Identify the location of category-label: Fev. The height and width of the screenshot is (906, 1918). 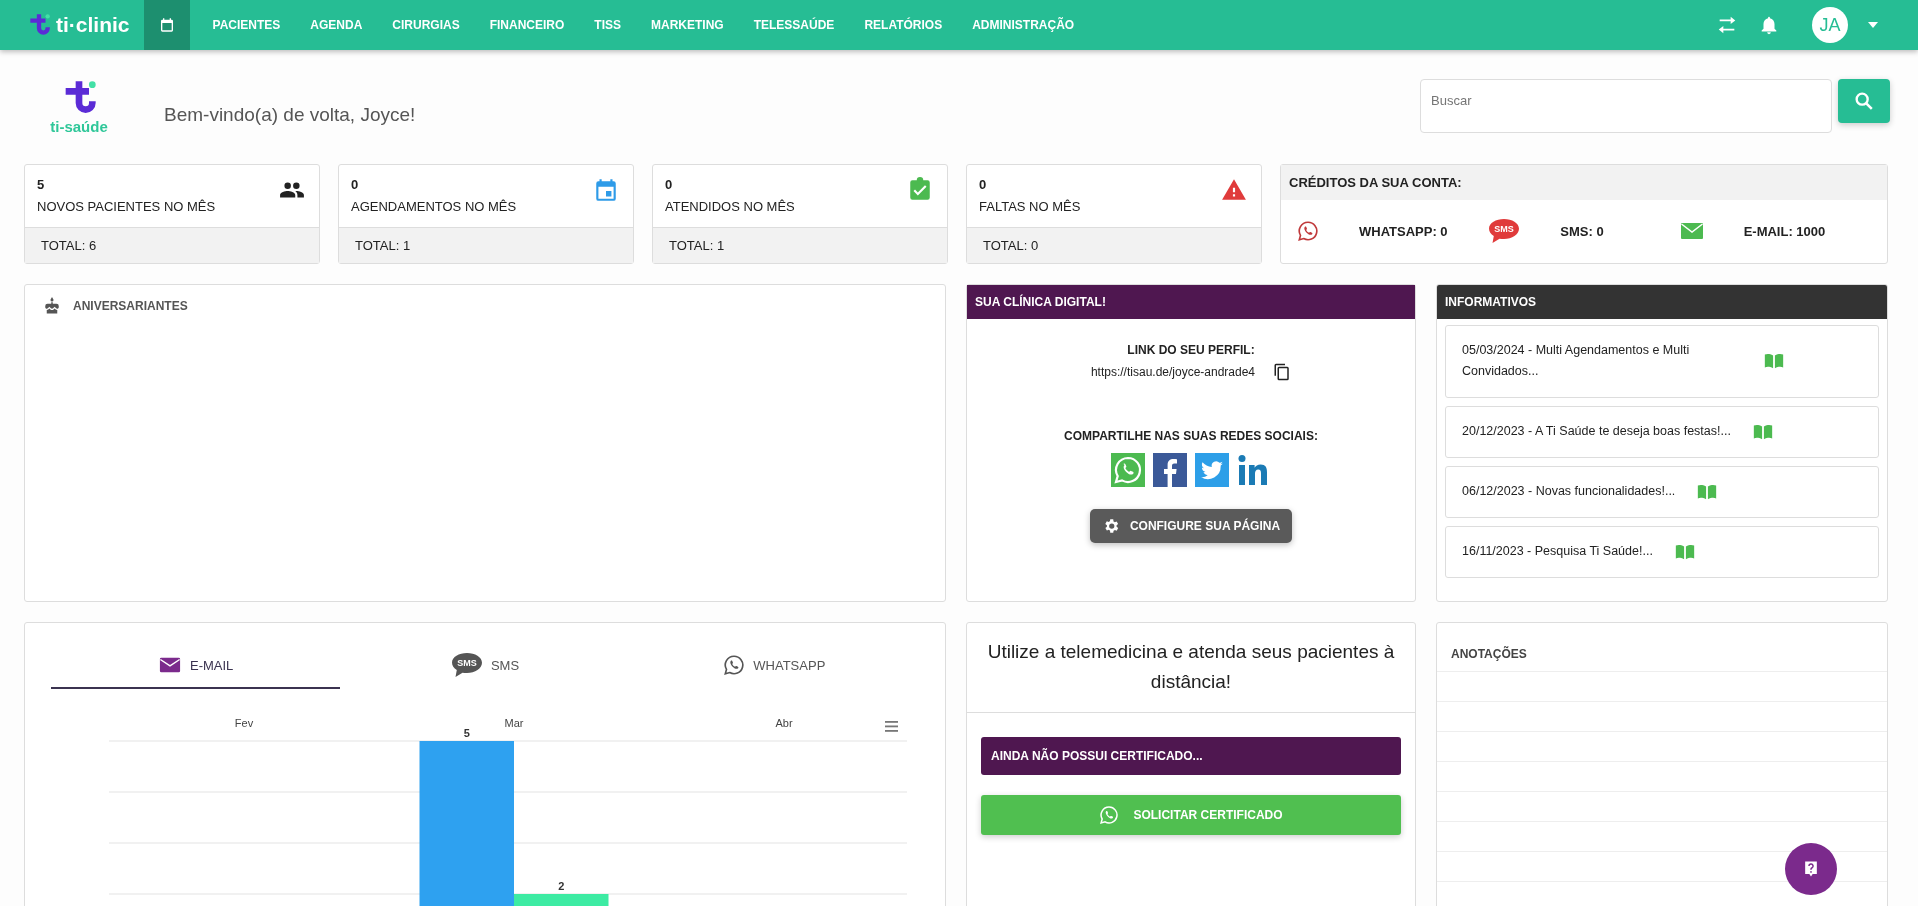
(244, 723).